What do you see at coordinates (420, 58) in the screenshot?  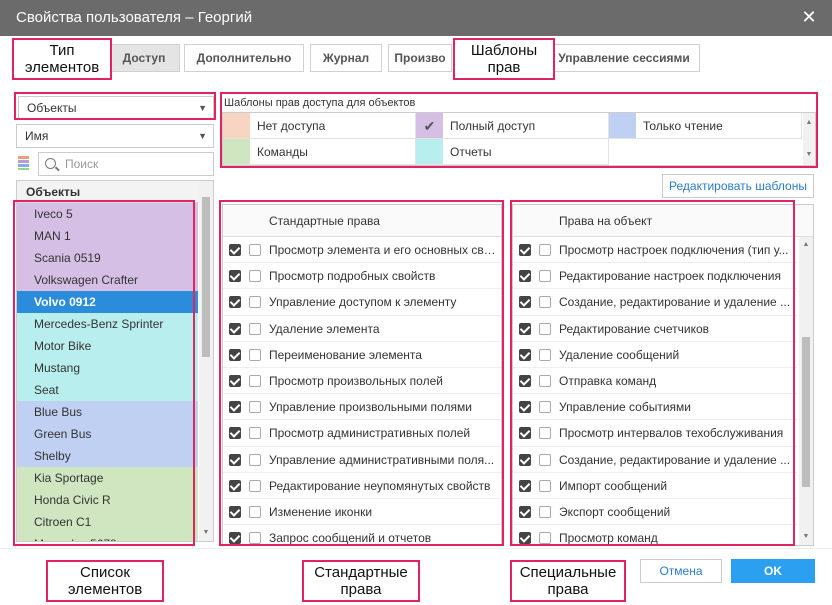 I see `tab-custom: Произво` at bounding box center [420, 58].